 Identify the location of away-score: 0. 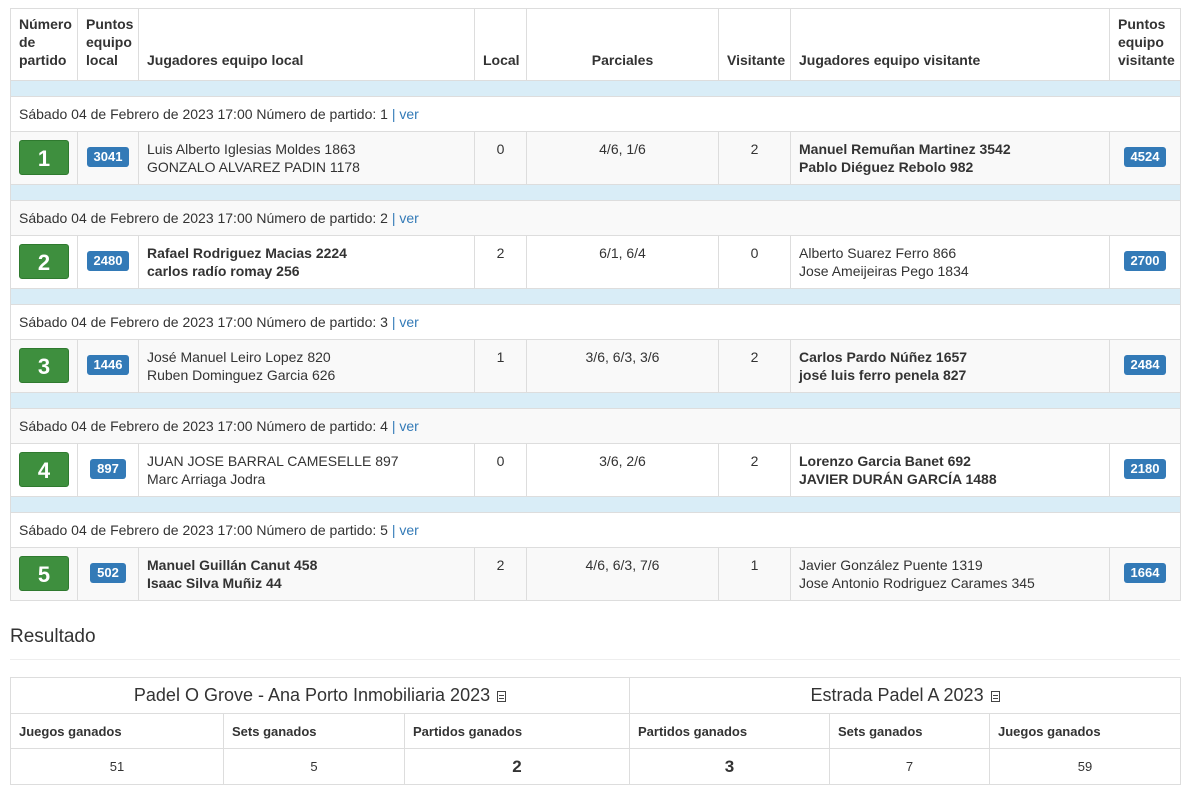
(754, 262).